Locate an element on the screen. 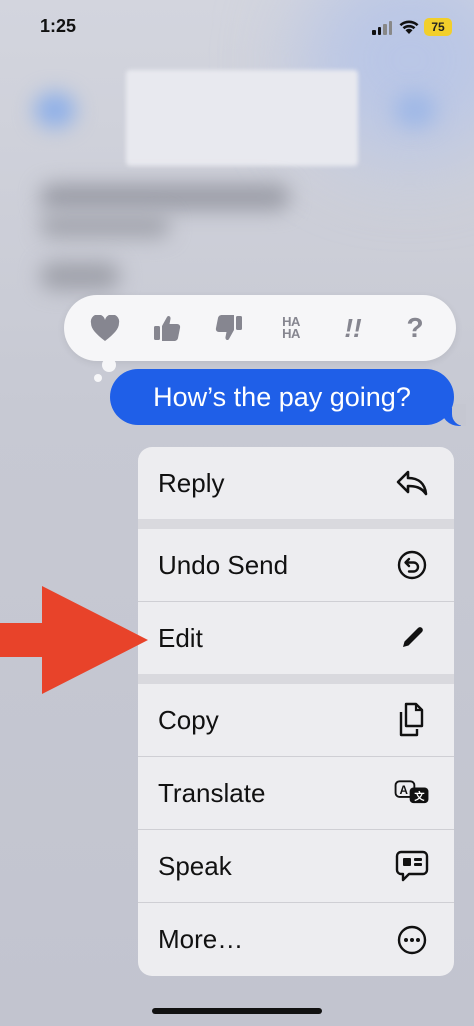 Image resolution: width=474 pixels, height=1026 pixels. question-reaction-button: ? is located at coordinates (415, 328).